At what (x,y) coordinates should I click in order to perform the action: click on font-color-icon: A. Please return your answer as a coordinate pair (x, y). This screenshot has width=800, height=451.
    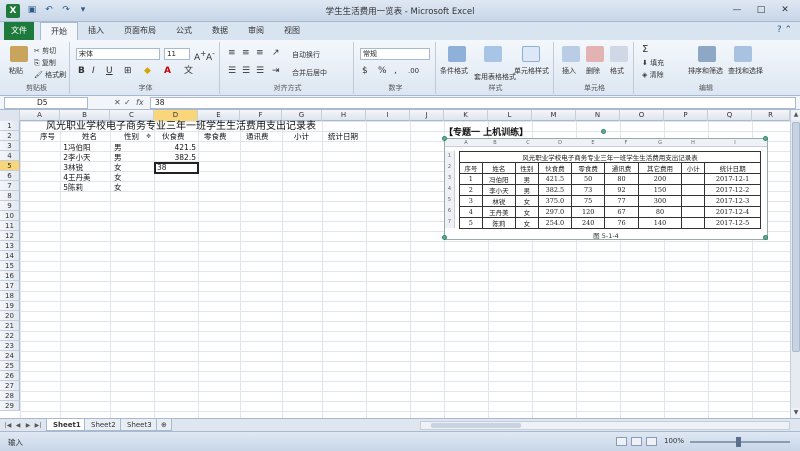
    Looking at the image, I should click on (167, 71).